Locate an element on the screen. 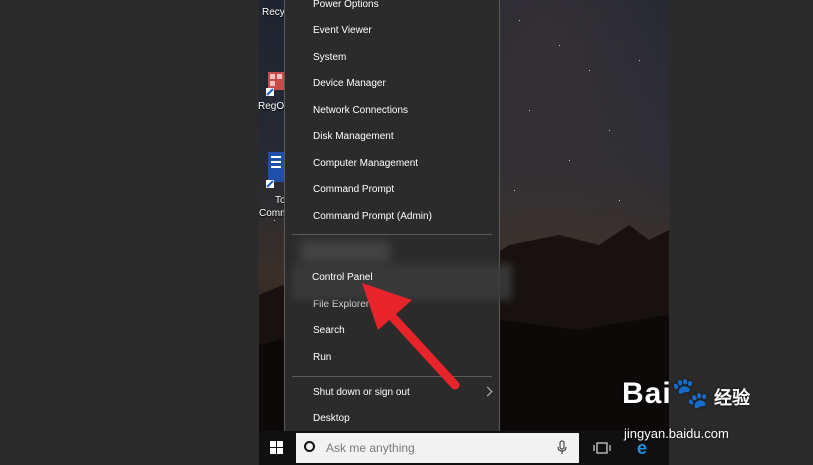  microphone-icon is located at coordinates (562, 448).